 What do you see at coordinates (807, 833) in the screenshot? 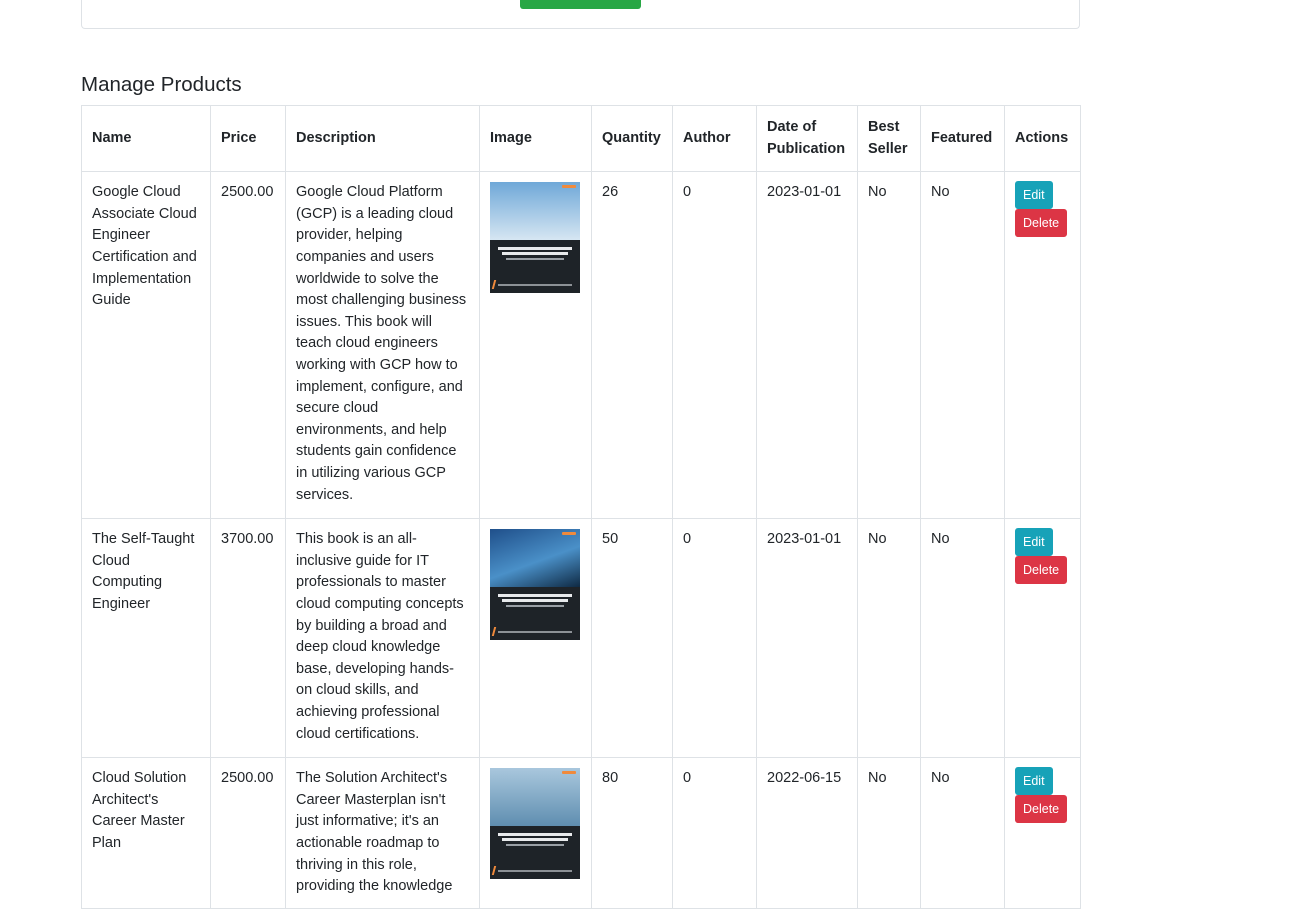
I see `cell-date: 2022-06-15` at bounding box center [807, 833].